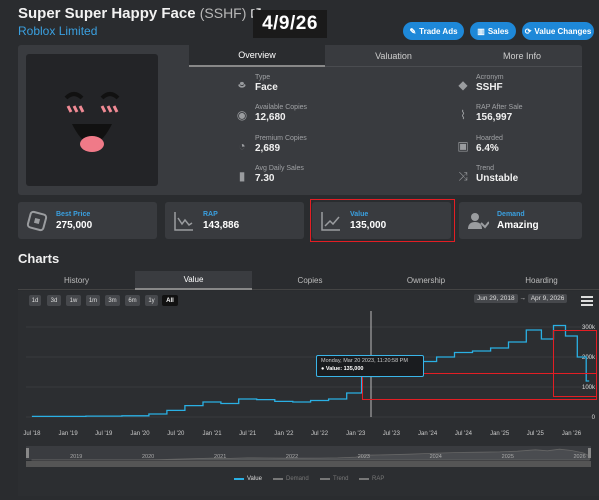 This screenshot has height=500, width=599. I want to click on y-tick-label: 0, so click(594, 418).